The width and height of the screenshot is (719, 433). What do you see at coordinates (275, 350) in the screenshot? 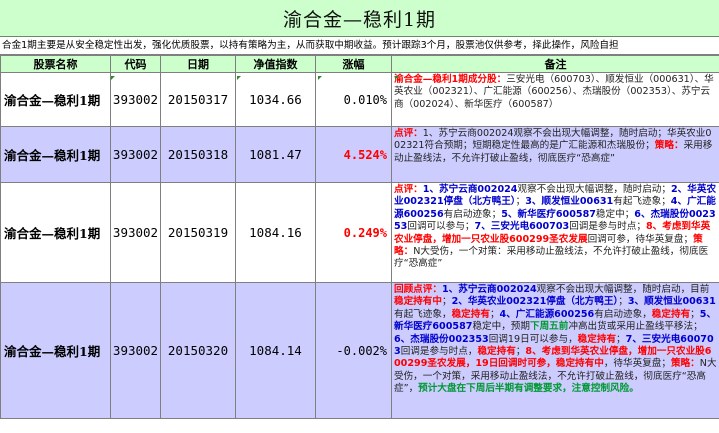
I see `index-cell: 1084.14` at bounding box center [275, 350].